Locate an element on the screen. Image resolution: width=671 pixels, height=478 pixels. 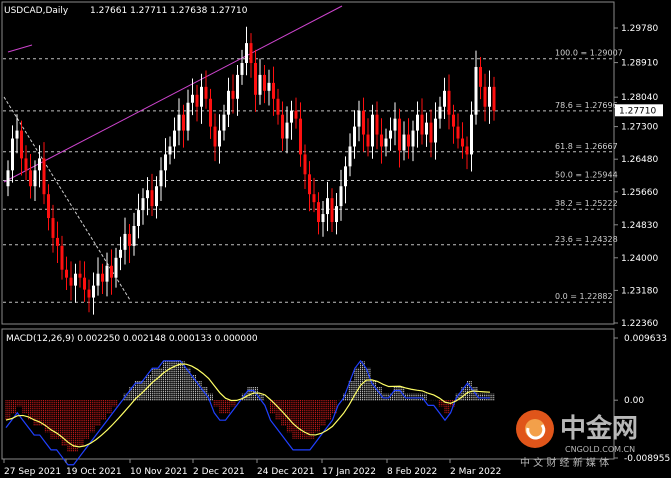
fib-level-label: 0.0 = 1.22882 is located at coordinates (584, 296).